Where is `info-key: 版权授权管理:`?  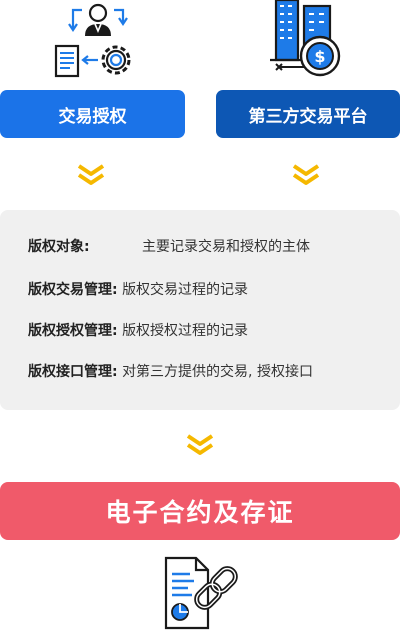
info-key: 版权授权管理: is located at coordinates (73, 331).